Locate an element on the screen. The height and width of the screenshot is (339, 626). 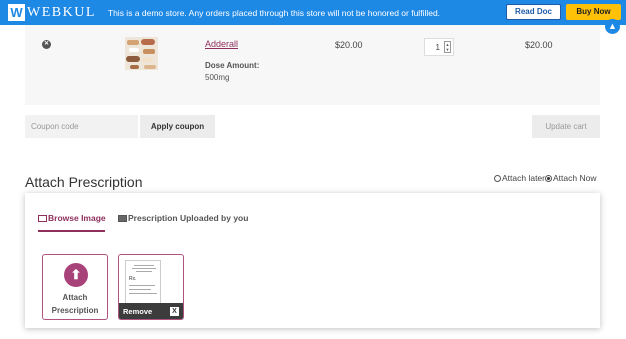
rx-mark: Rx. is located at coordinates (133, 279).